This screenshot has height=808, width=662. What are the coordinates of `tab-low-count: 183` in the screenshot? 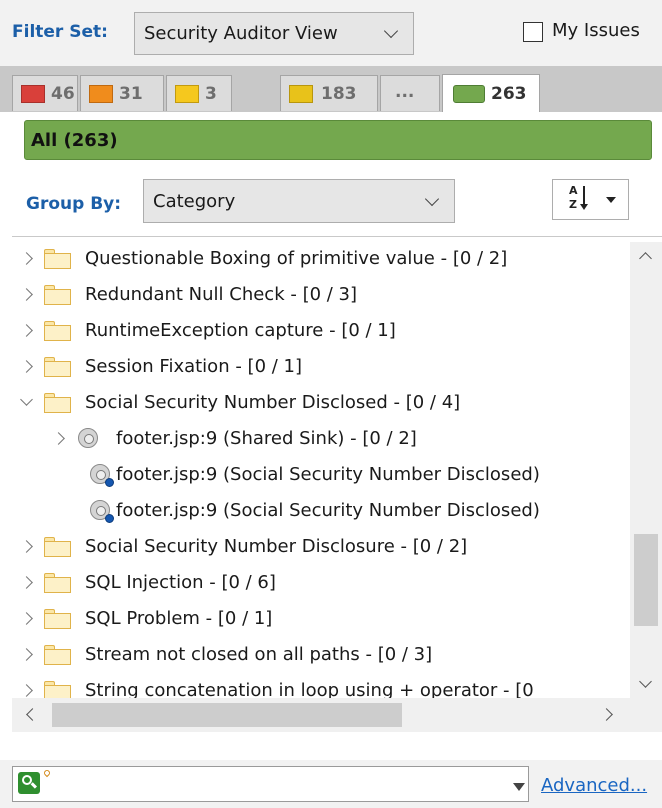 It's located at (339, 94).